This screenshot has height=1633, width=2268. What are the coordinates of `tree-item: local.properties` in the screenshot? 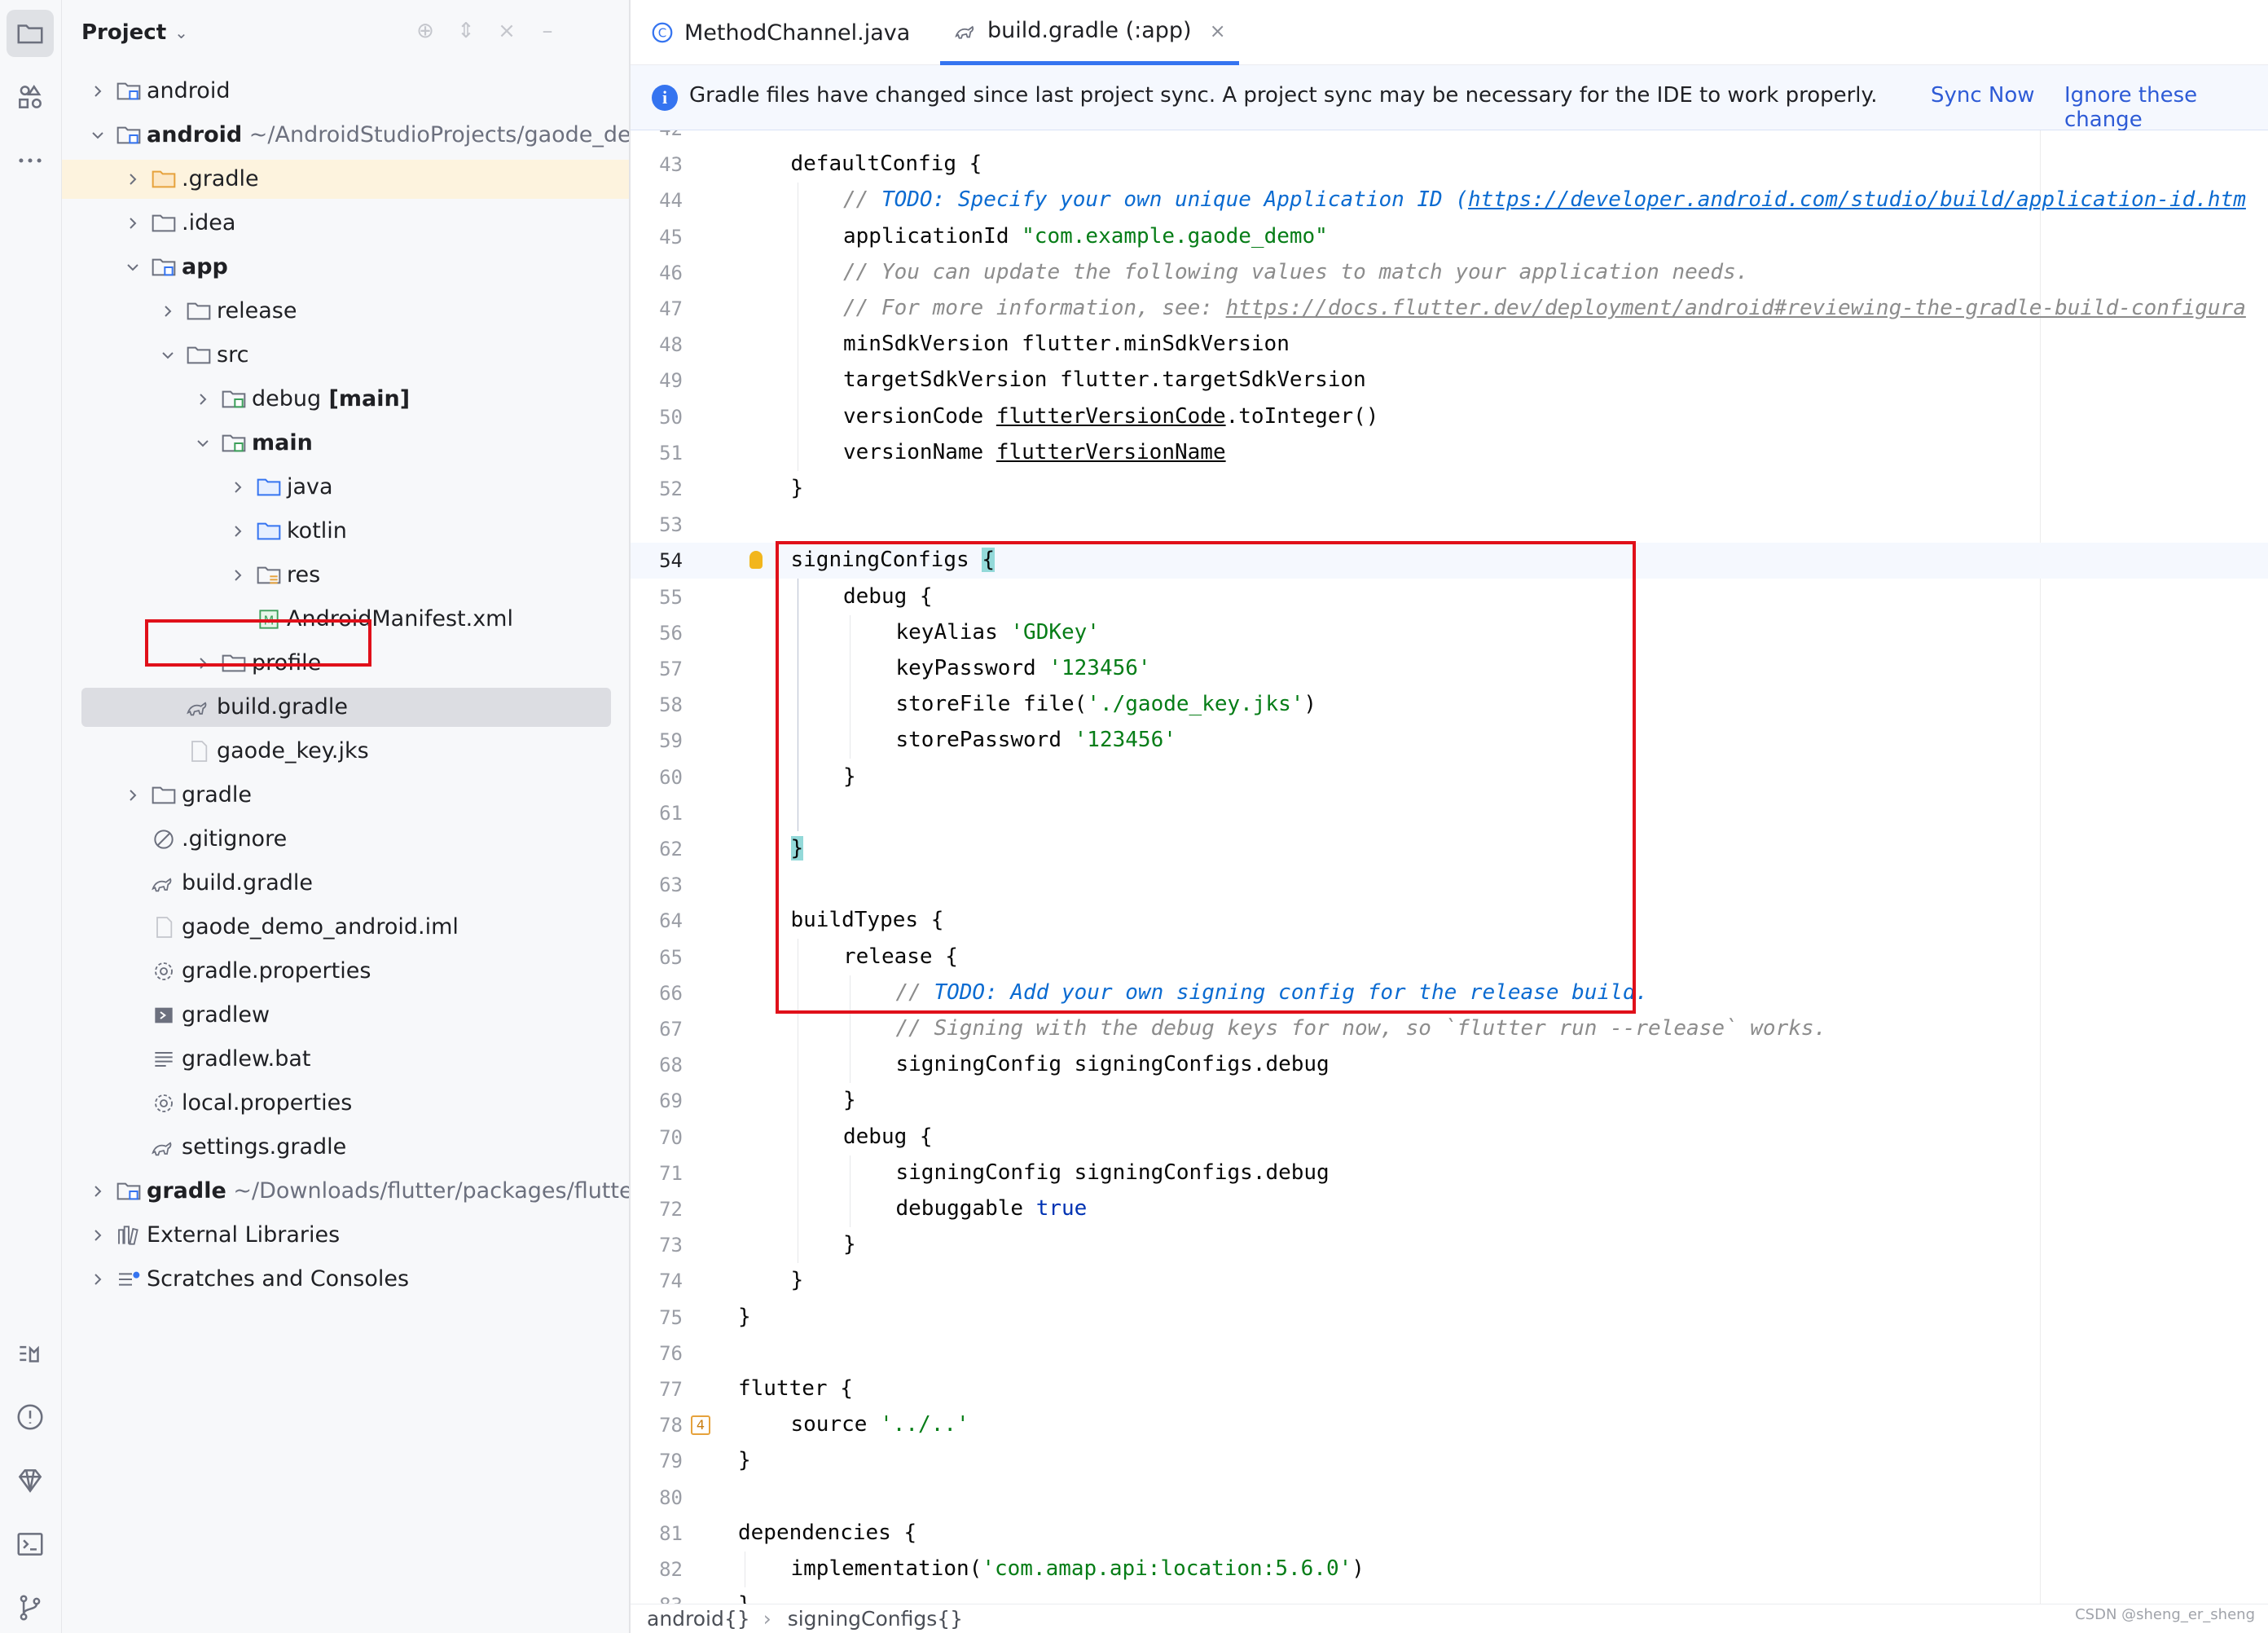 It's located at (345, 1104).